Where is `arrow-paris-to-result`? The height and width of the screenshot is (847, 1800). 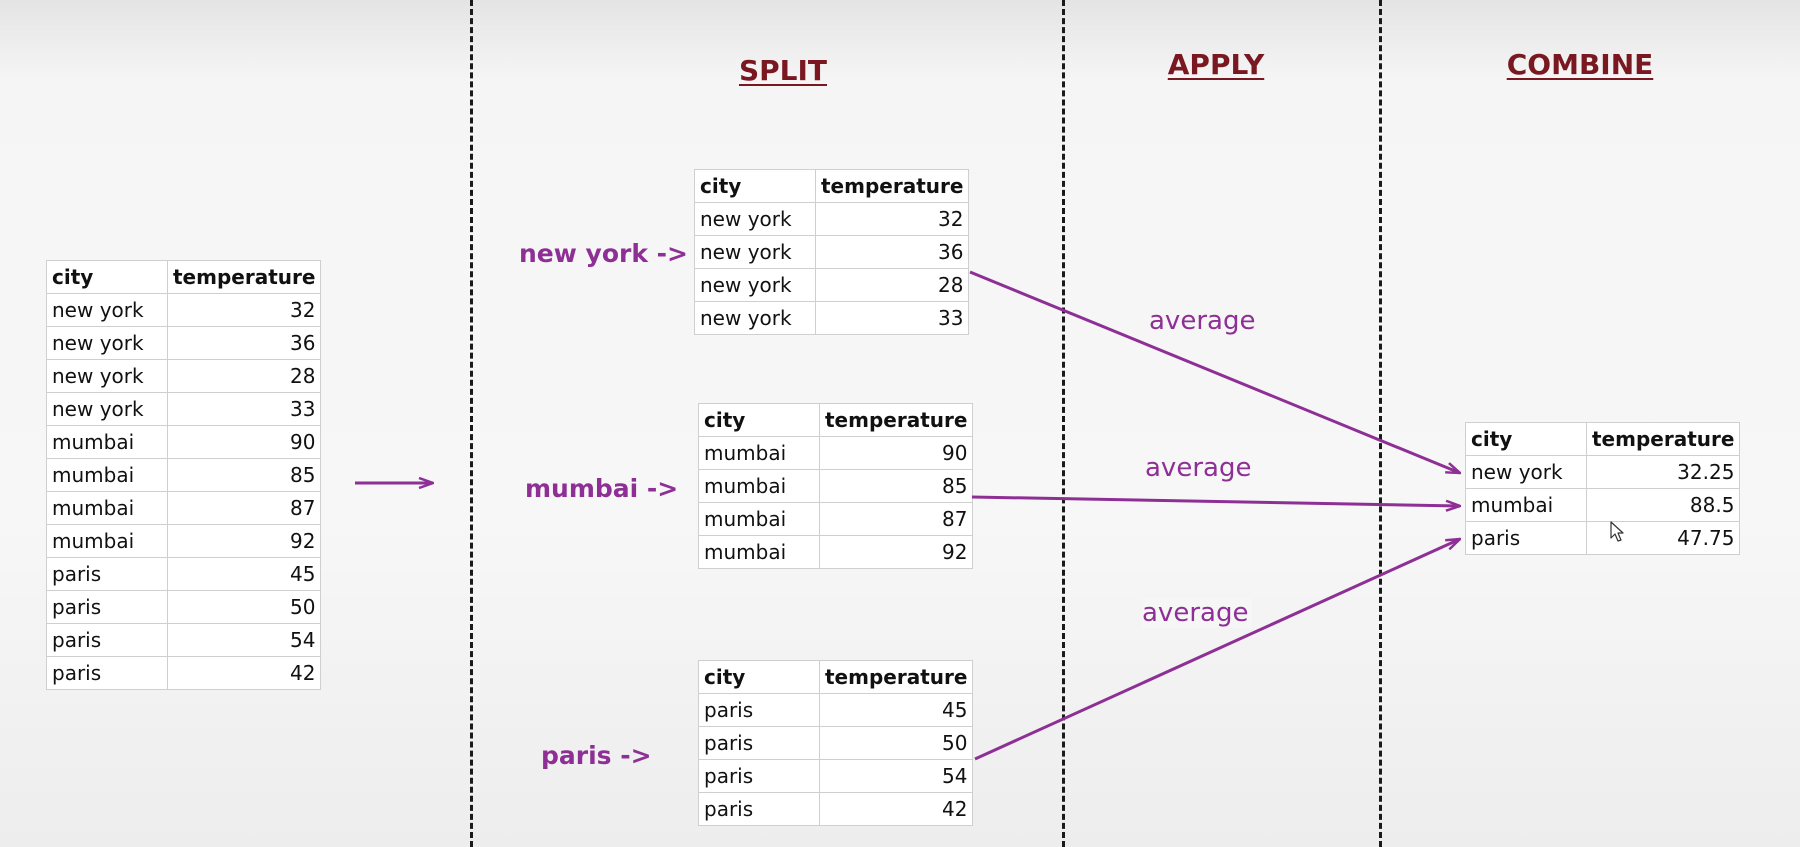 arrow-paris-to-result is located at coordinates (1217, 650).